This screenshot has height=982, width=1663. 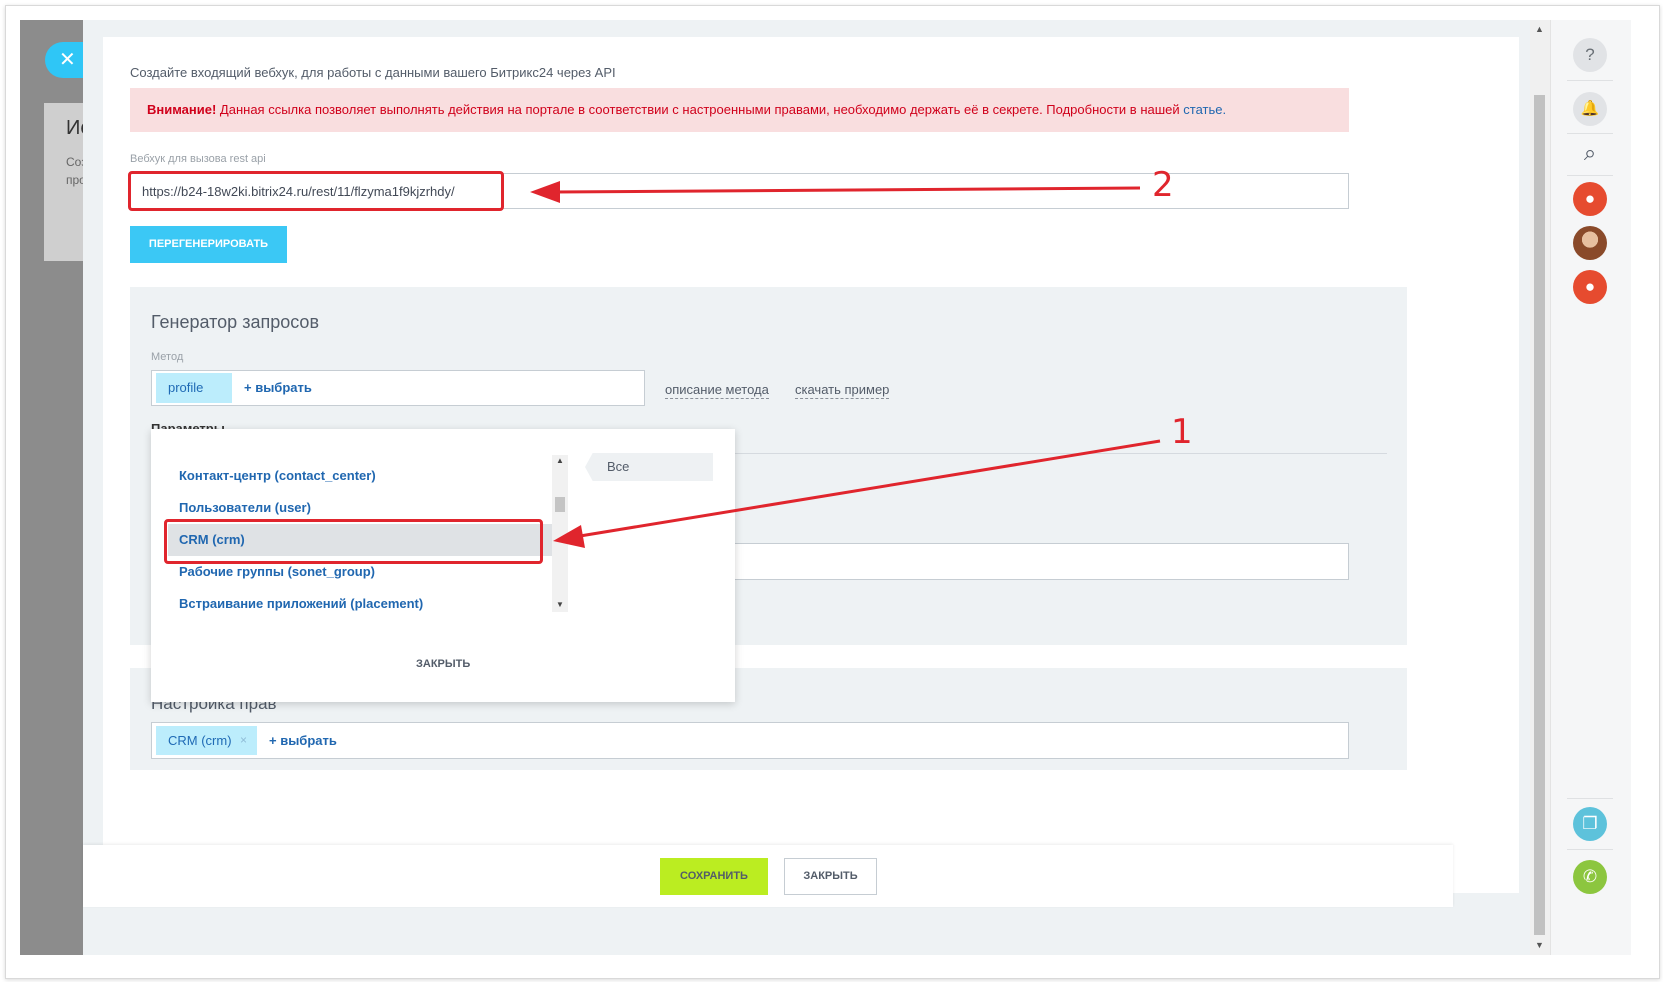 I want to click on annotation-label-1: 1, so click(x=1182, y=432).